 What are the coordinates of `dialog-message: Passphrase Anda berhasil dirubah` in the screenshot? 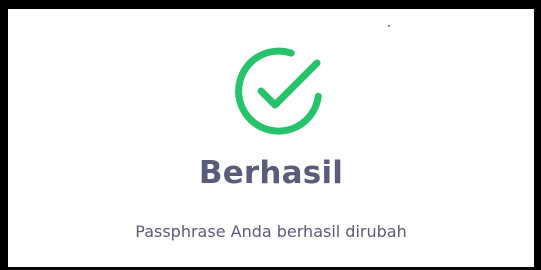 It's located at (271, 231).